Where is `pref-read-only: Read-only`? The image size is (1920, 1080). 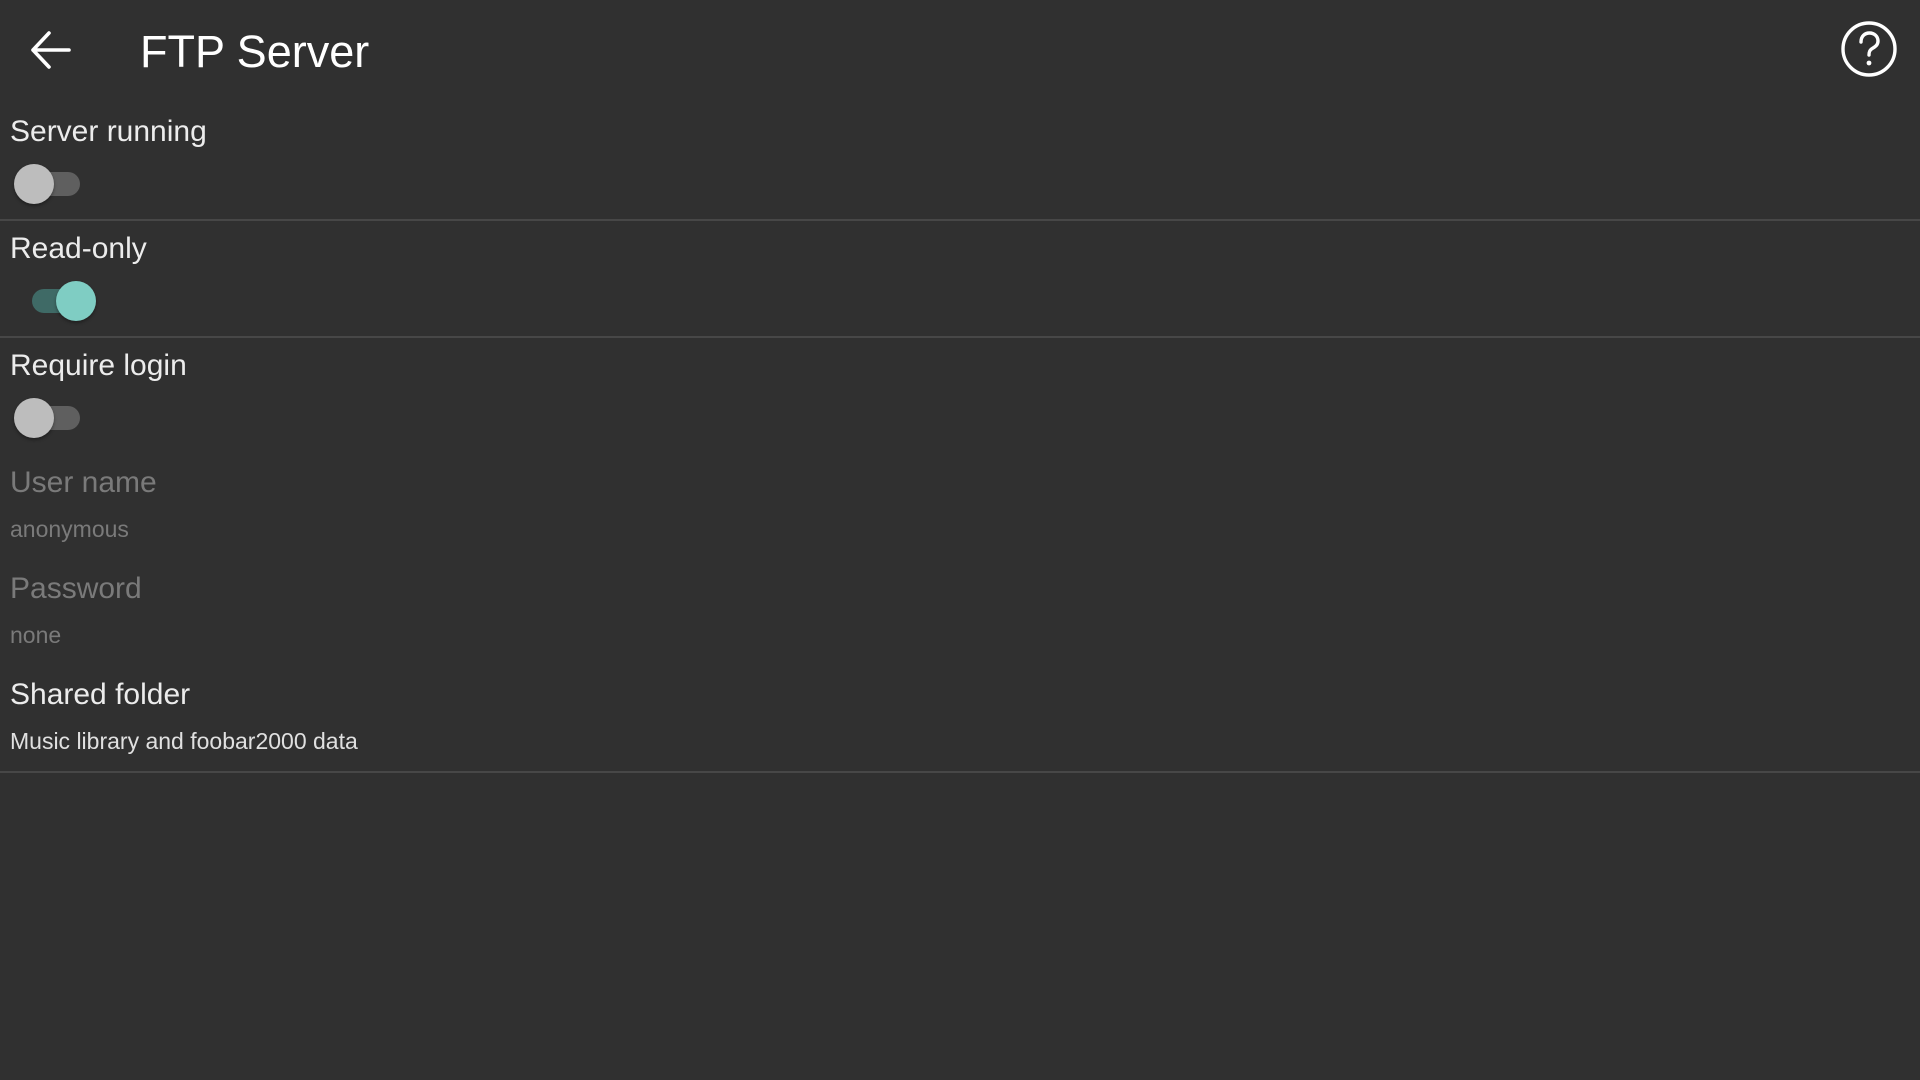
pref-read-only: Read-only is located at coordinates (960, 279).